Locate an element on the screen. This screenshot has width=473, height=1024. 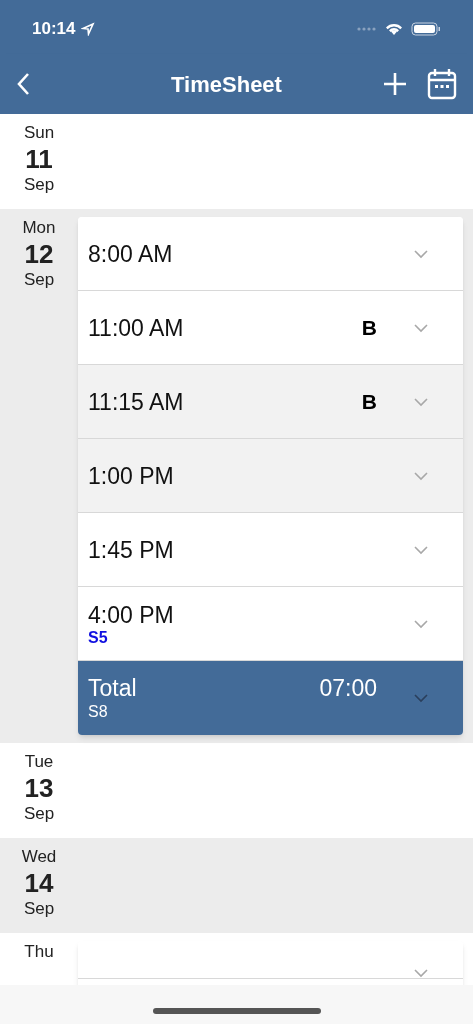
location-arrow-icon is located at coordinates (88, 29).